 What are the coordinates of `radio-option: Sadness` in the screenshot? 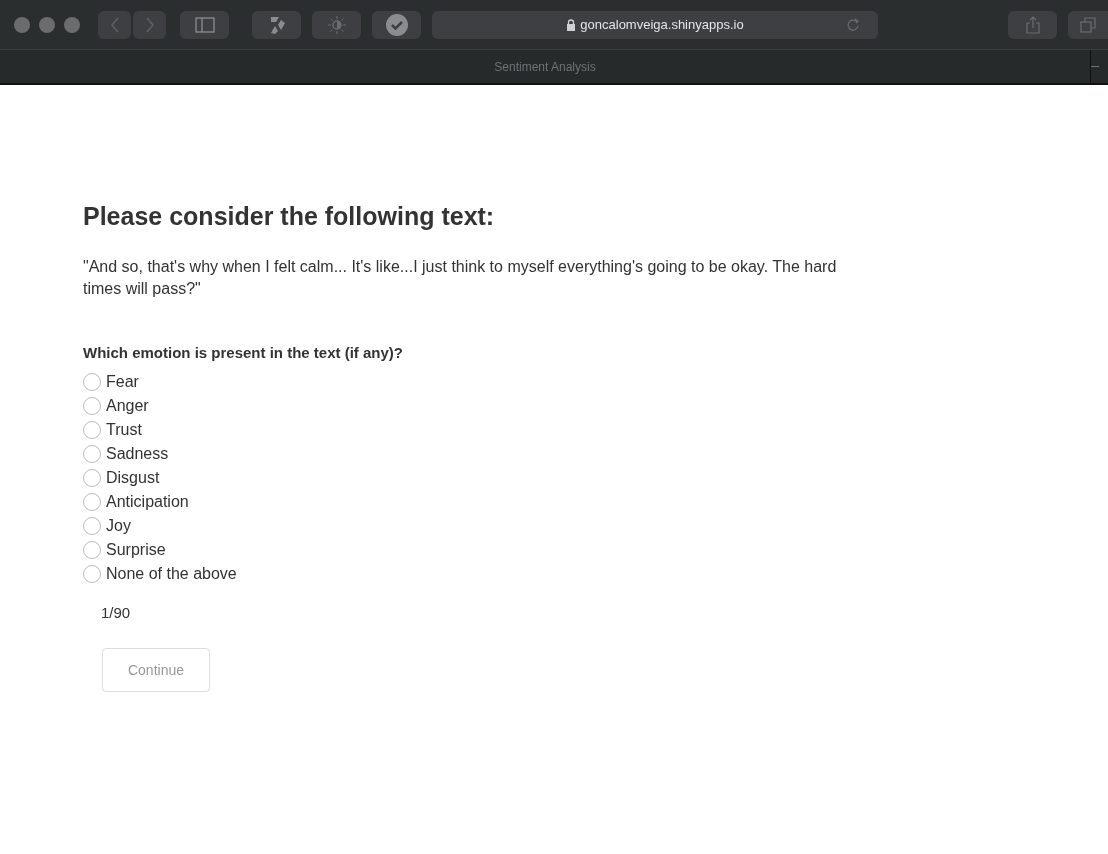 It's located at (126, 453).